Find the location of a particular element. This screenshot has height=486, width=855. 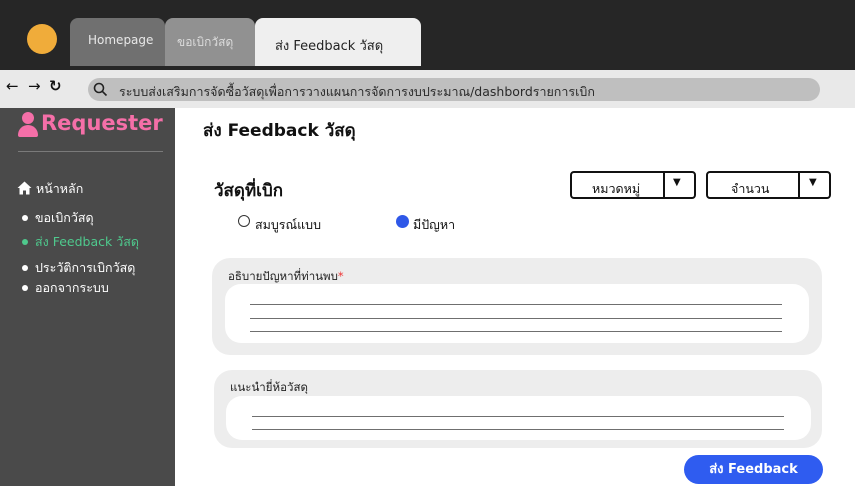

page-title: ส่ง Feedback วัสดุ is located at coordinates (279, 131).